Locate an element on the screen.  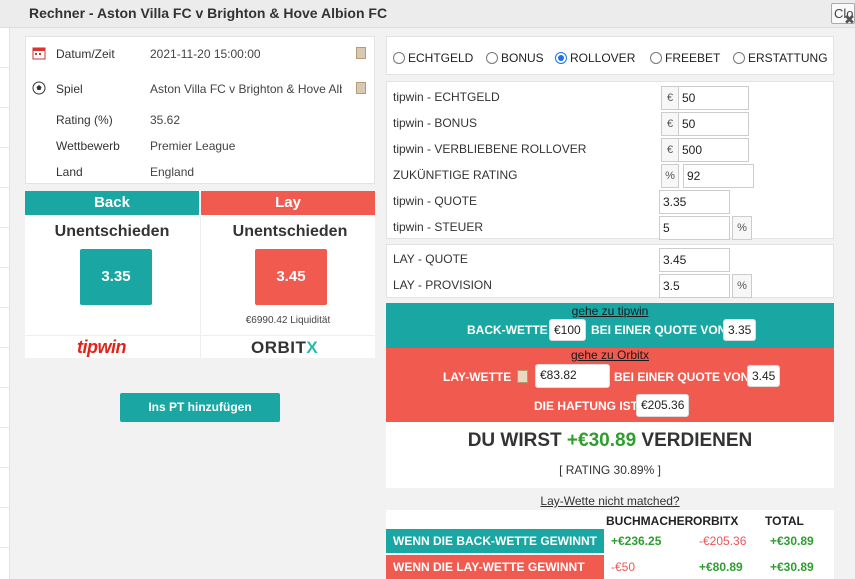
back-header: Back is located at coordinates (112, 203).